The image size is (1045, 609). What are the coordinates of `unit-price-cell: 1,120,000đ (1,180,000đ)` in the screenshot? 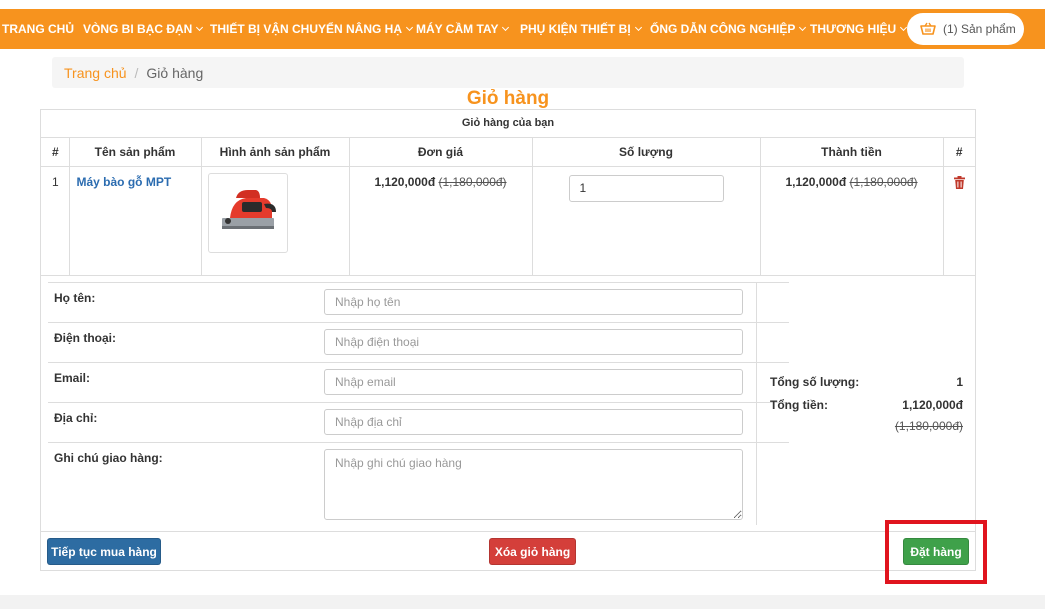 It's located at (441, 221).